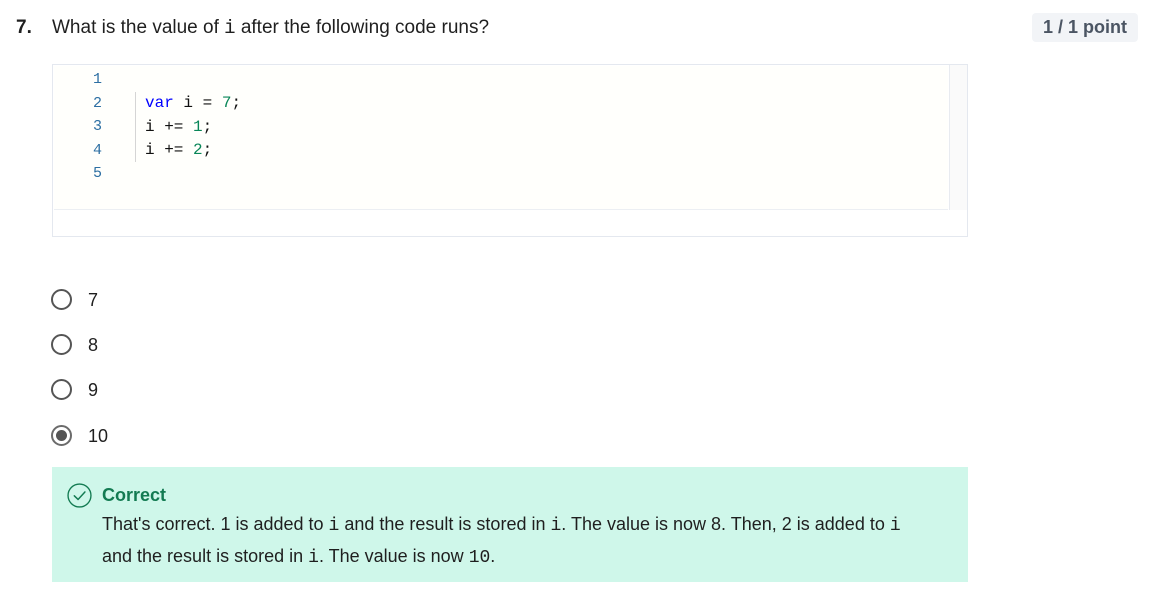 Image resolution: width=1158 pixels, height=605 pixels. I want to click on answer-option-label: 7, so click(93, 300).